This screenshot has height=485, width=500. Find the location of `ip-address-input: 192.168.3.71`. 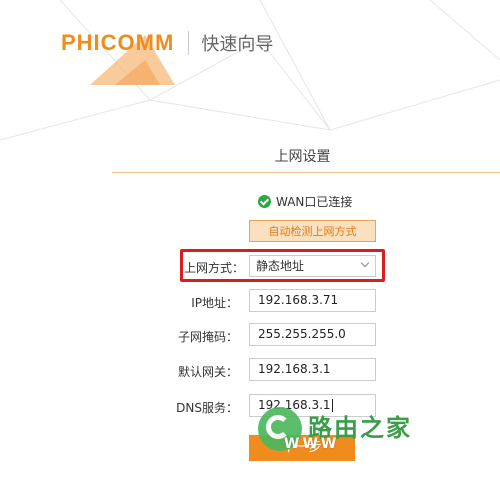

ip-address-input: 192.168.3.71 is located at coordinates (312, 300).